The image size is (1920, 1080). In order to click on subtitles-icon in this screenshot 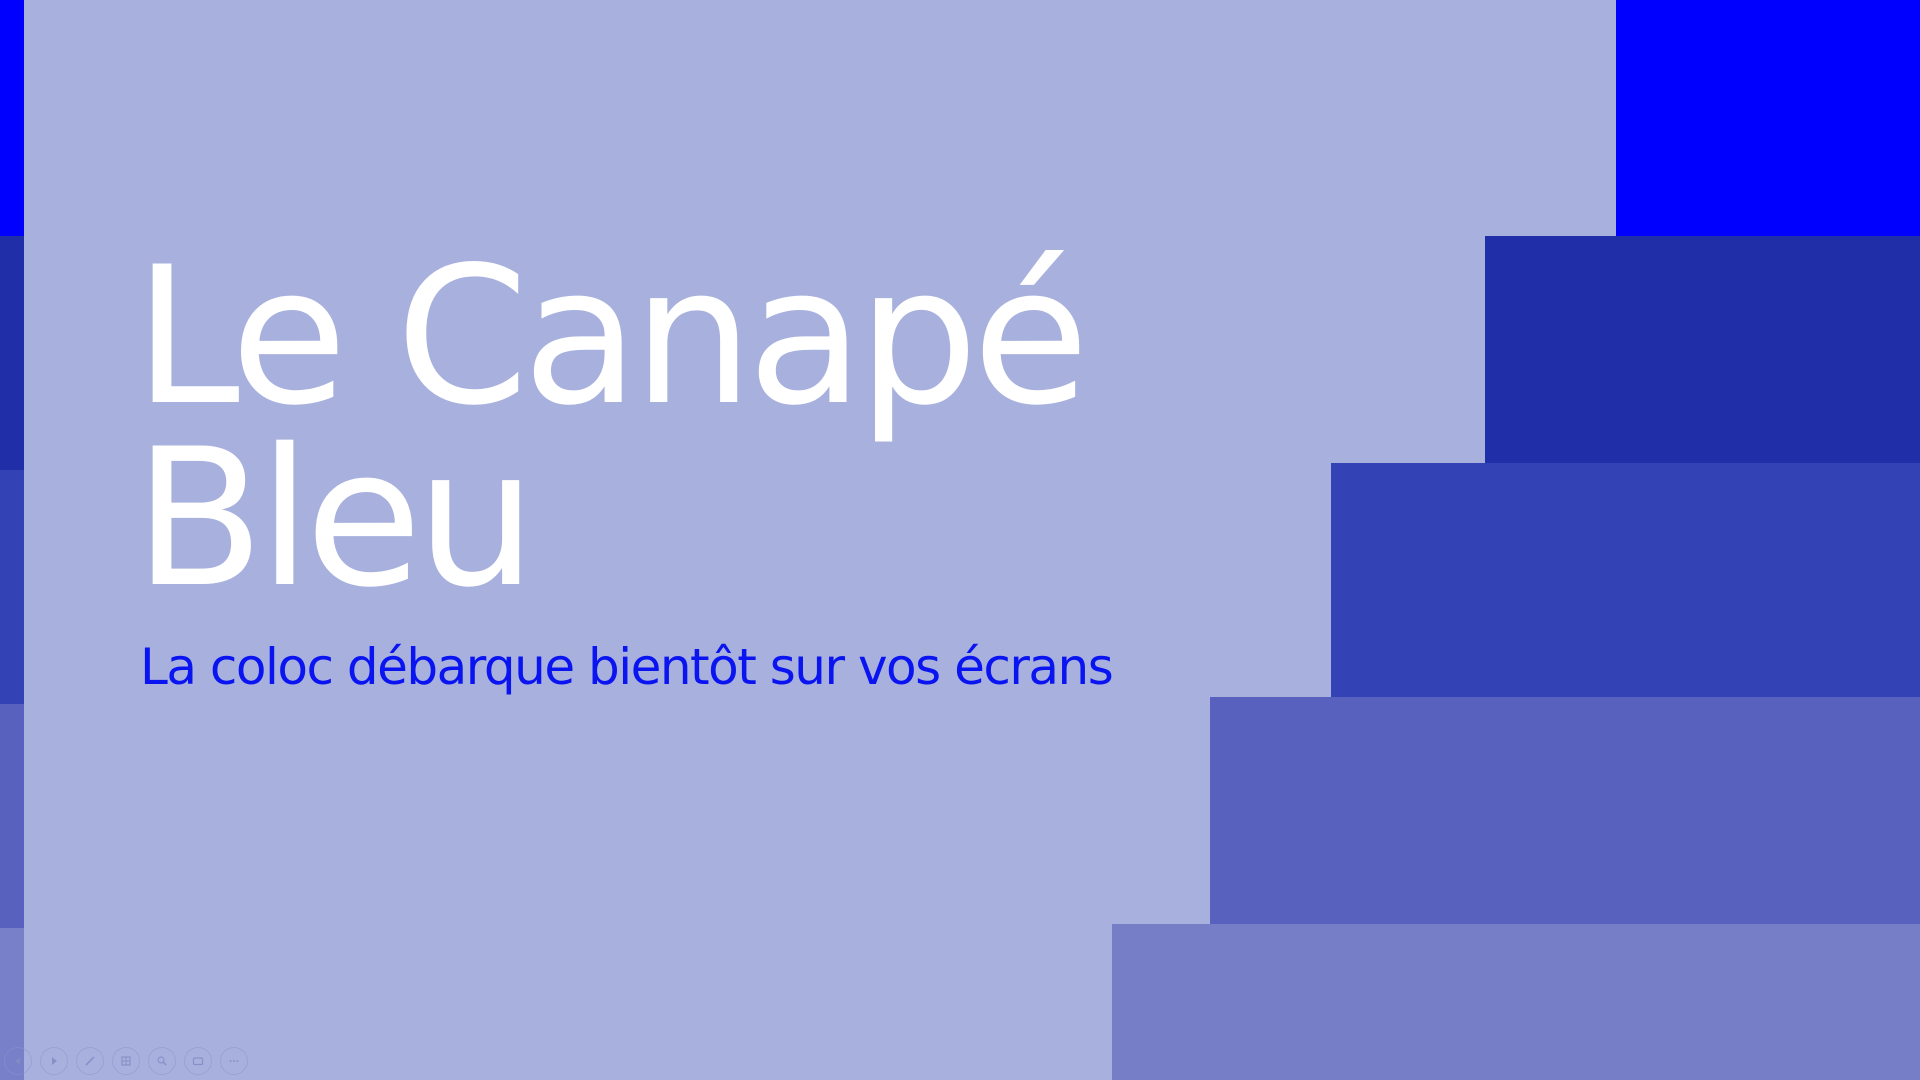, I will do `click(198, 1061)`.